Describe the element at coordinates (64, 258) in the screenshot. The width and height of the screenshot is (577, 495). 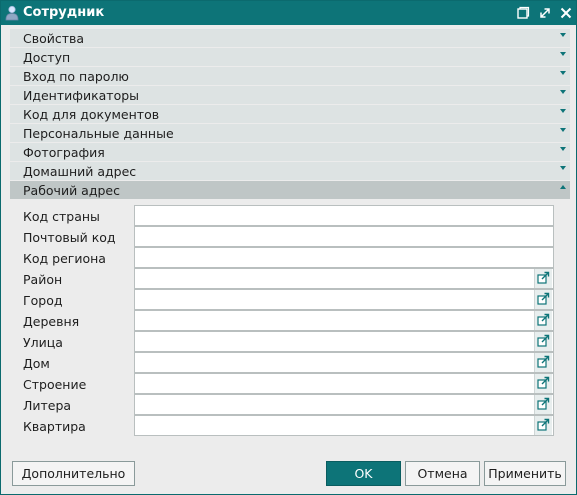
I see `region-code-label: Код региона` at that location.